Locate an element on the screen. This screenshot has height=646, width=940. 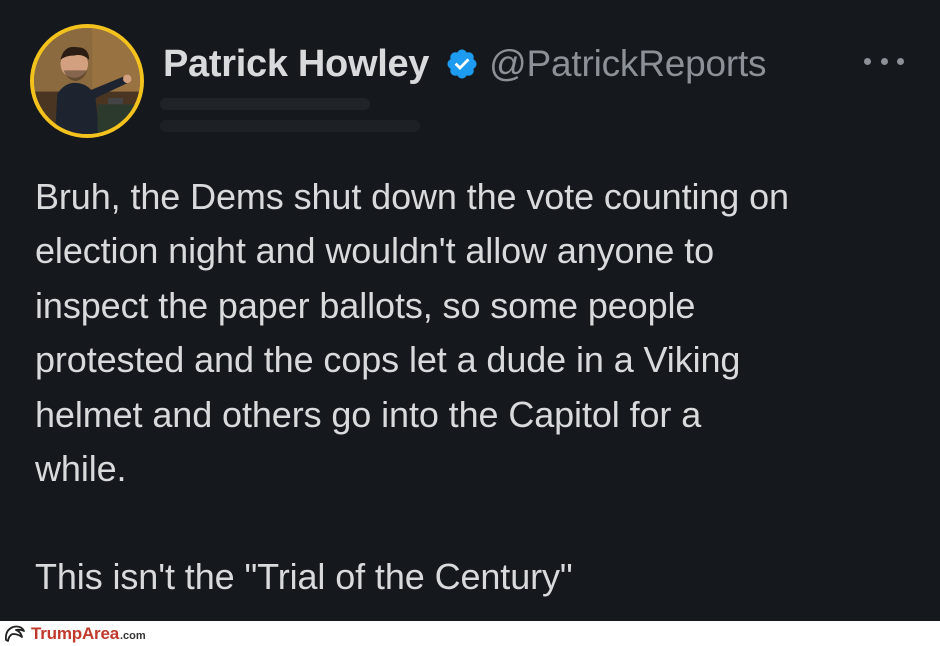
avatar-photo is located at coordinates (87, 81).